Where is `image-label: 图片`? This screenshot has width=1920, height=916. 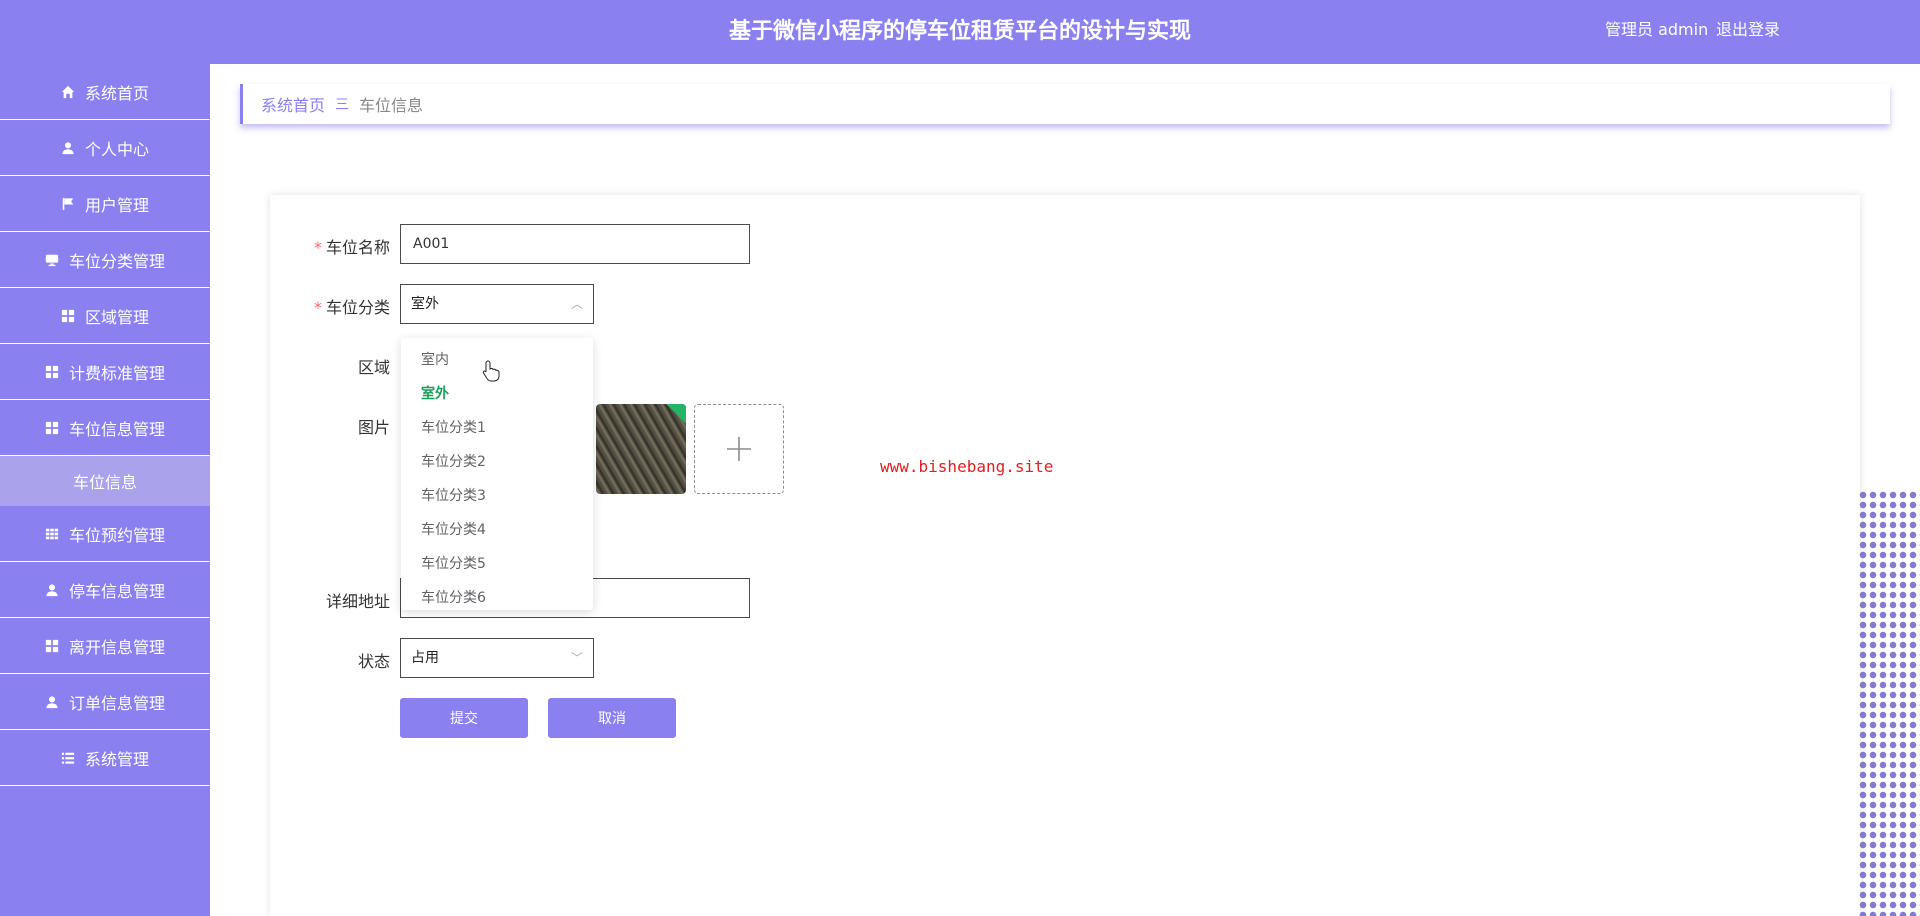 image-label: 图片 is located at coordinates (373, 427).